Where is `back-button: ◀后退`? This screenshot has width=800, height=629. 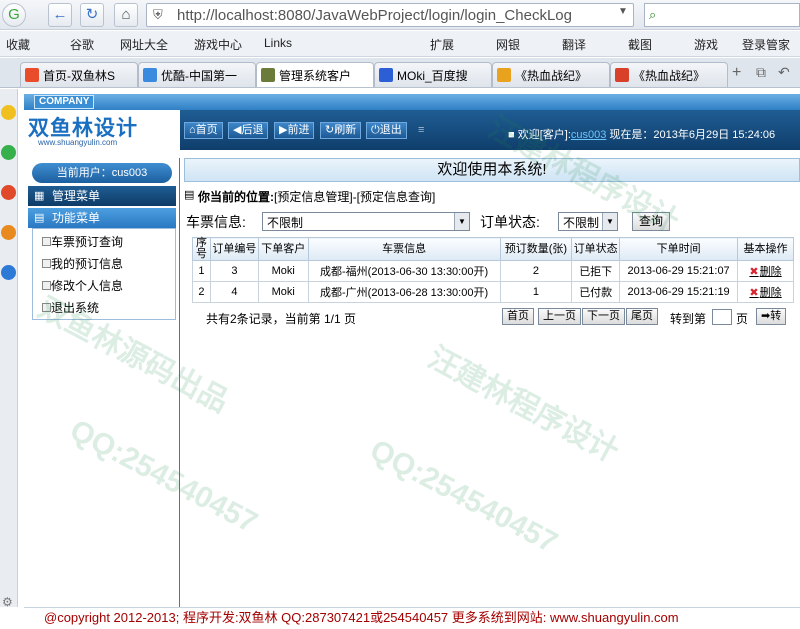
back-button: ◀后退 is located at coordinates (248, 130).